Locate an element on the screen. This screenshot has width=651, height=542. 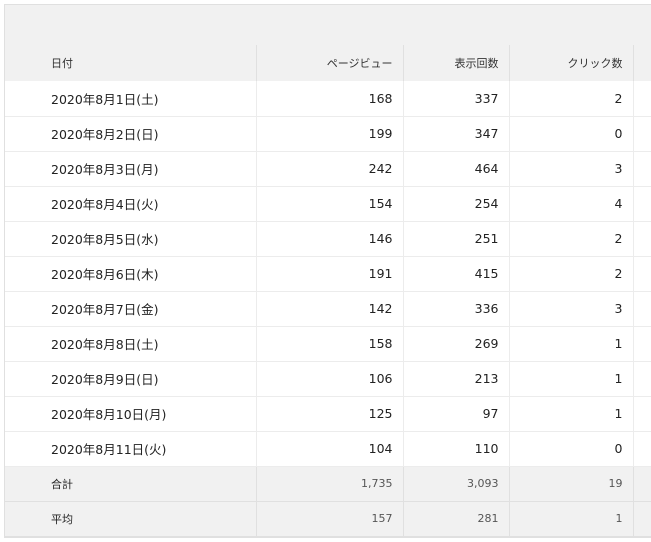
cell-date: 2020年8月8日(土) is located at coordinates (131, 344).